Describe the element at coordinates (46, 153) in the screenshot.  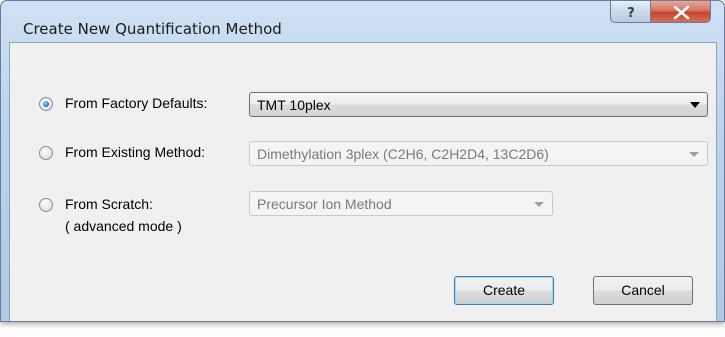
I see `existing-method-radio` at that location.